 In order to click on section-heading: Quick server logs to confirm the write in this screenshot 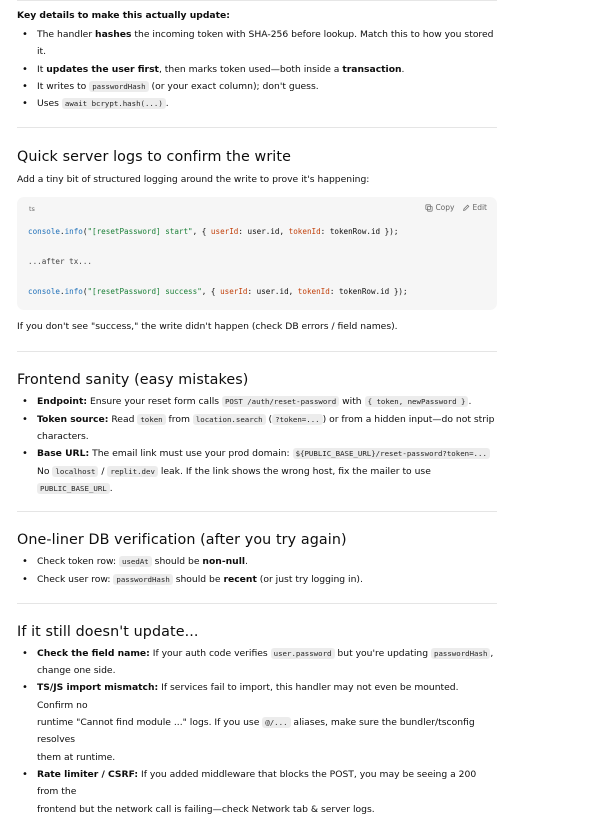, I will do `click(154, 157)`.